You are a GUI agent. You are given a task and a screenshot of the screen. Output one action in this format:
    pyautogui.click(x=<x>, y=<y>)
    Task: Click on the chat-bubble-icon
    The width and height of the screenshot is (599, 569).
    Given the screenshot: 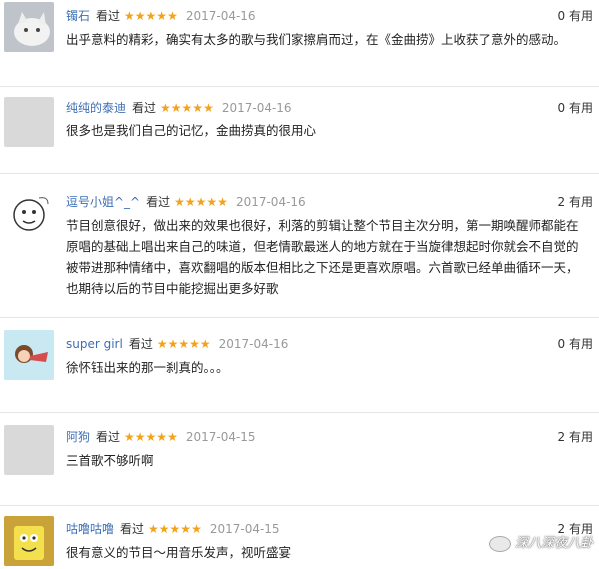 What is the action you would take?
    pyautogui.click(x=499, y=543)
    